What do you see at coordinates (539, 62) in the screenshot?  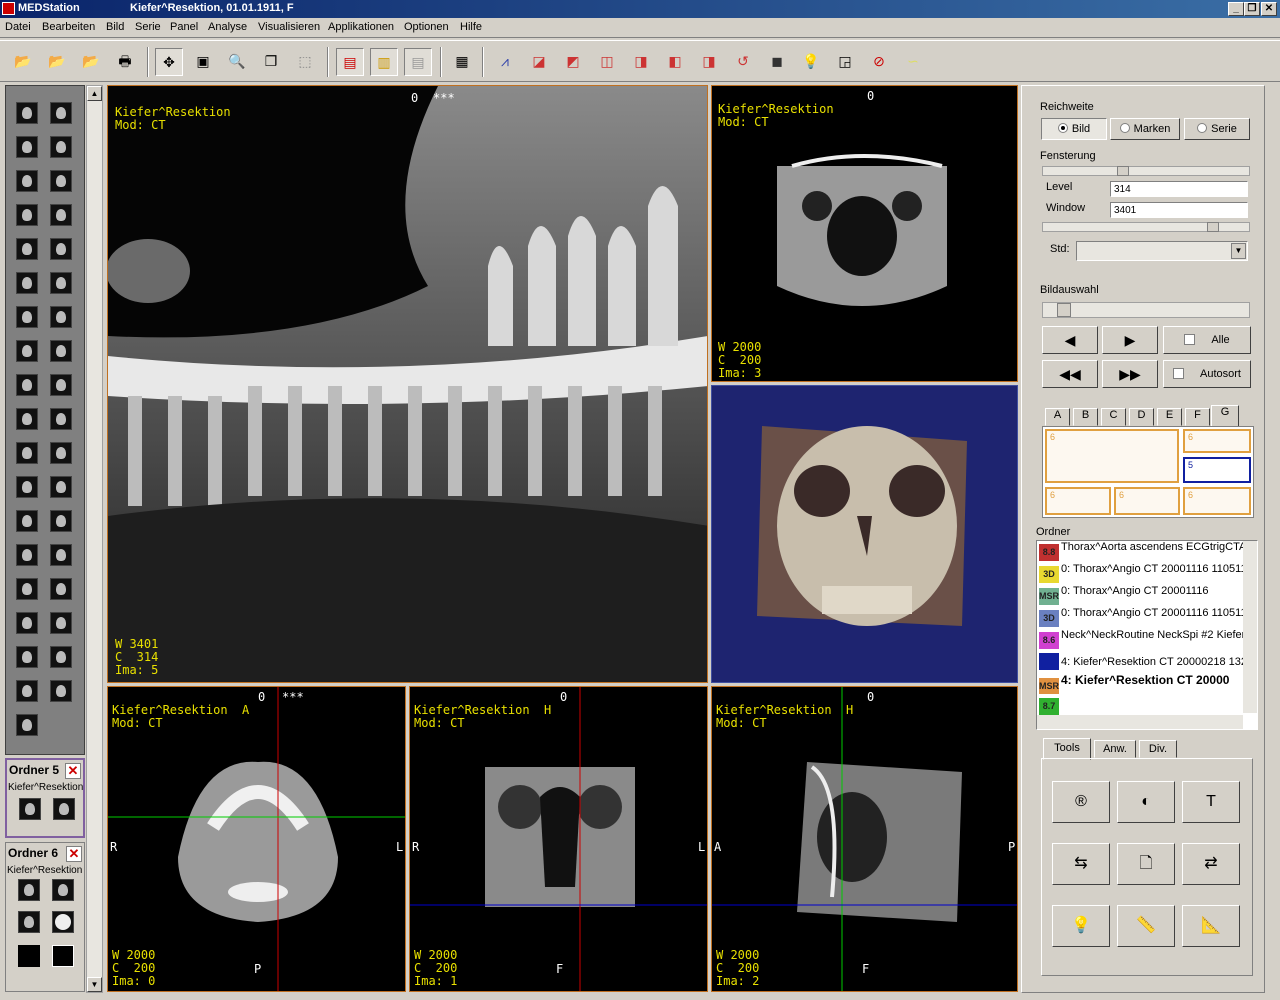 I see `cube-rotate-icon: ◪` at bounding box center [539, 62].